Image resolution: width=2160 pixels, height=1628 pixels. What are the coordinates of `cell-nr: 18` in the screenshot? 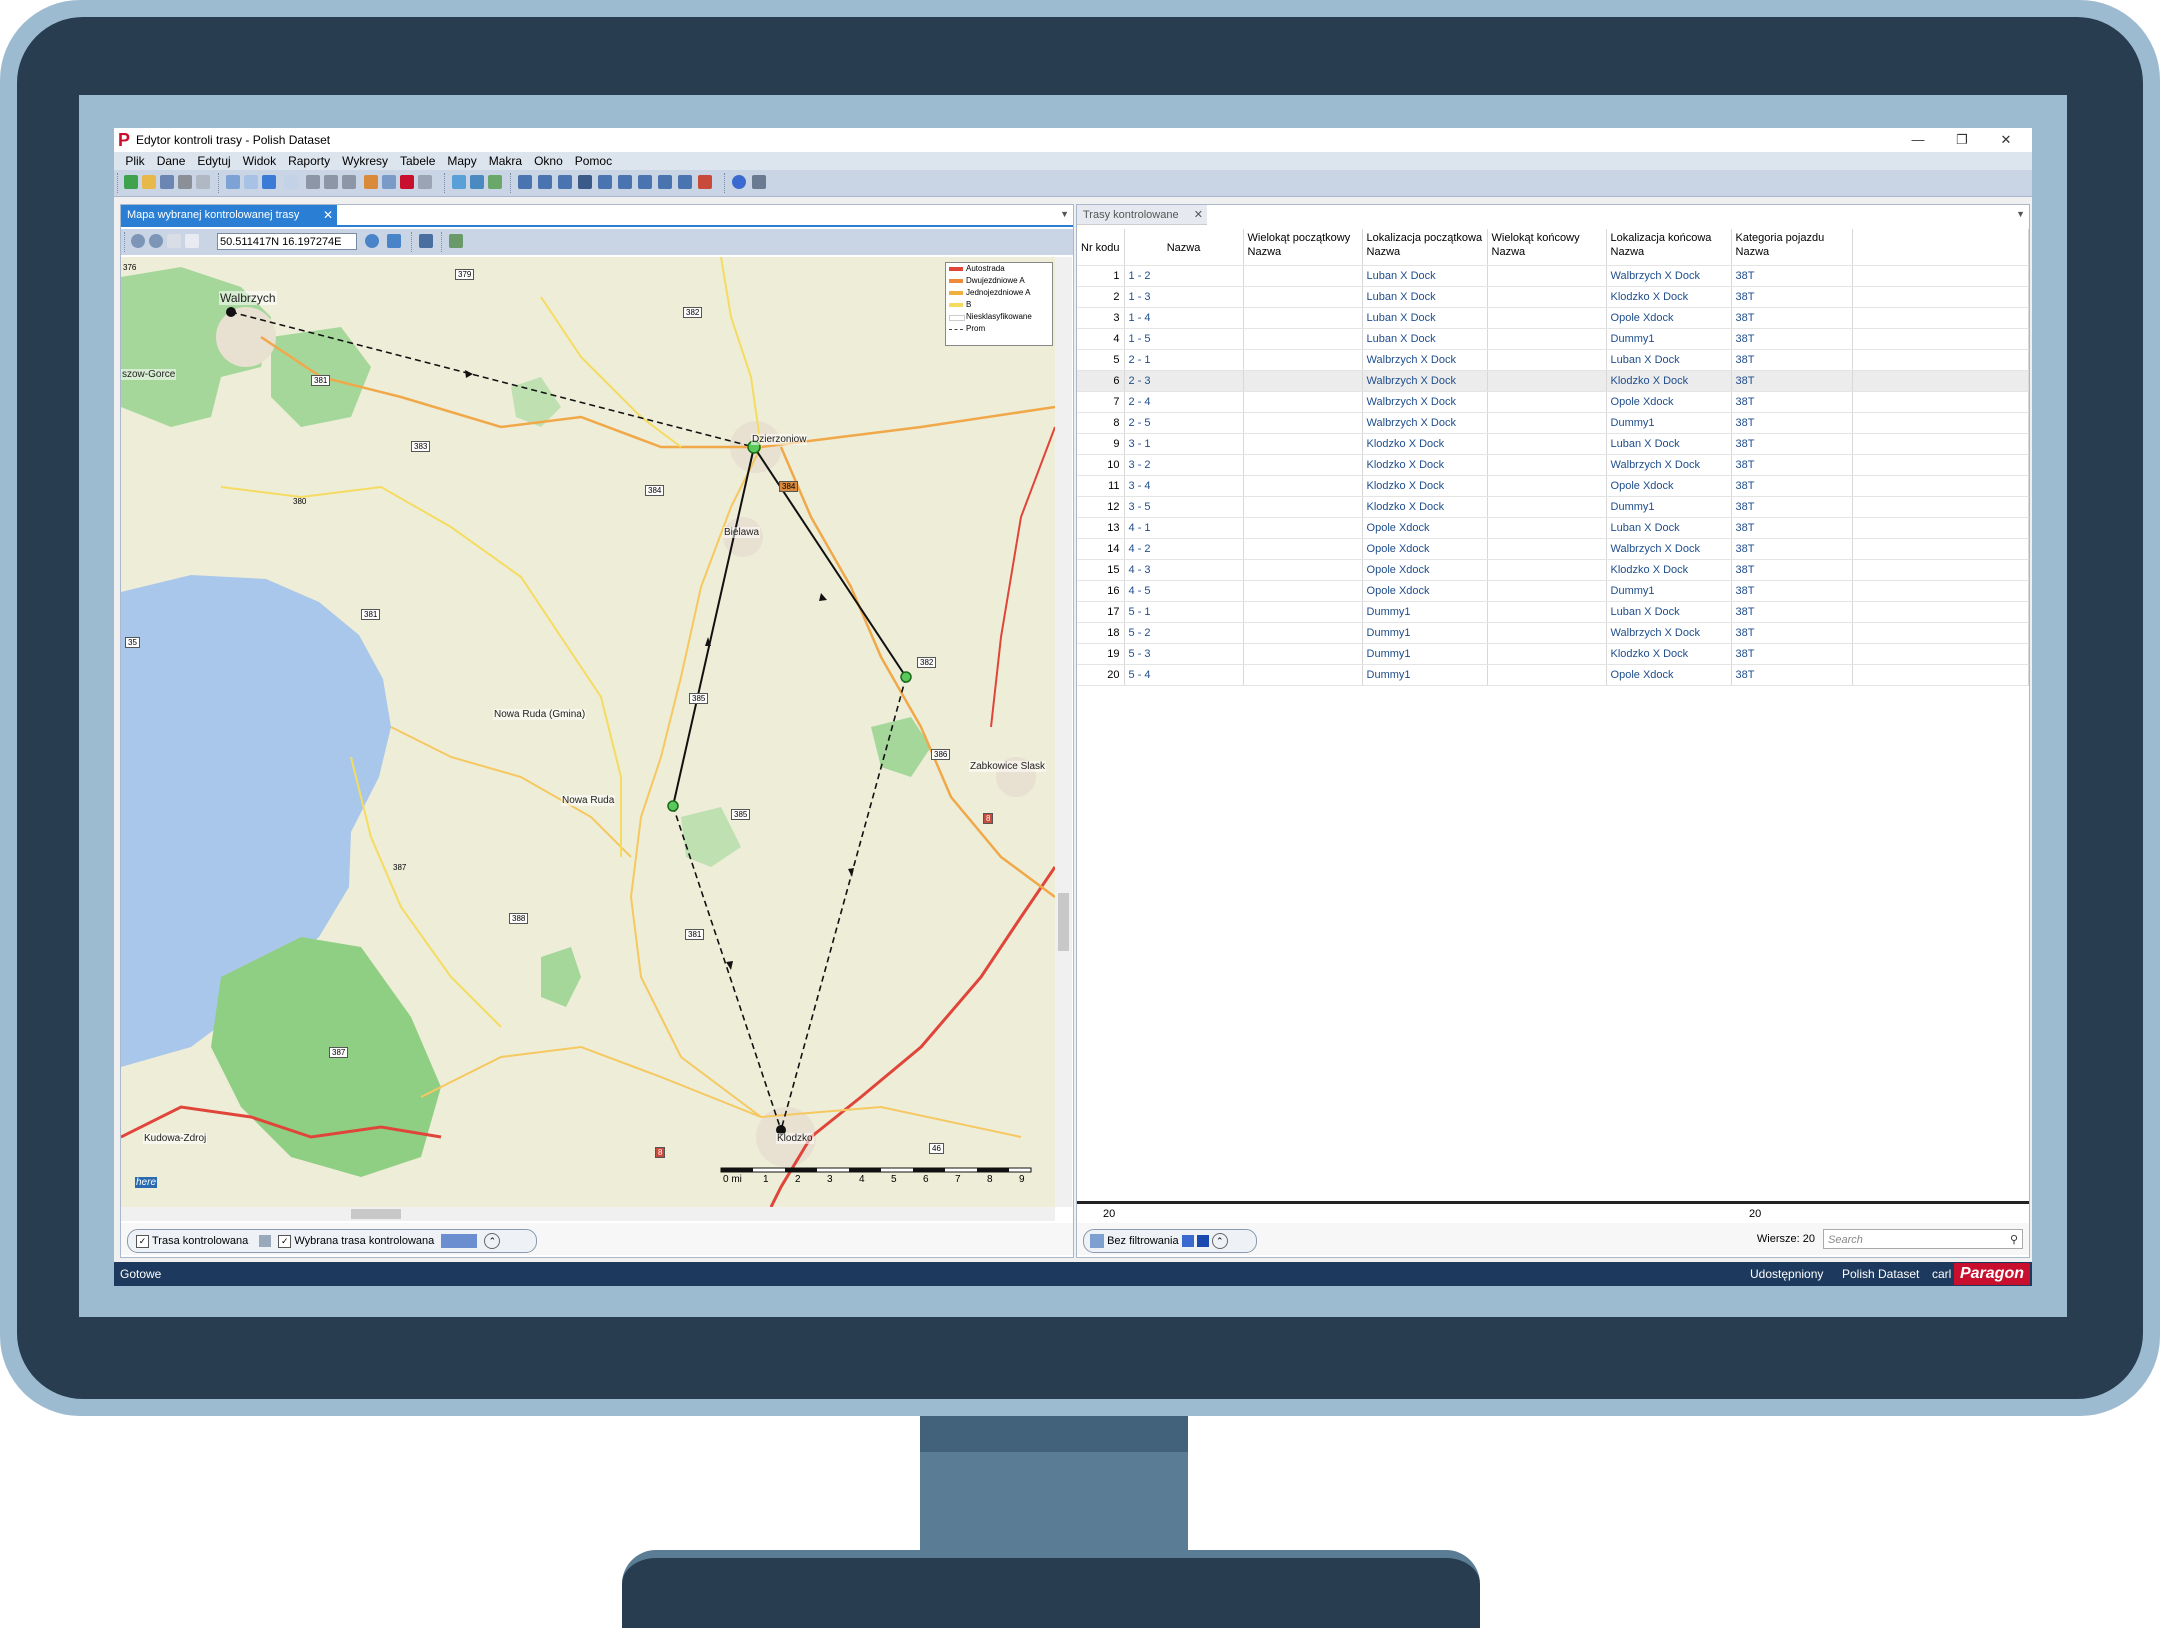 It's located at (1101, 633).